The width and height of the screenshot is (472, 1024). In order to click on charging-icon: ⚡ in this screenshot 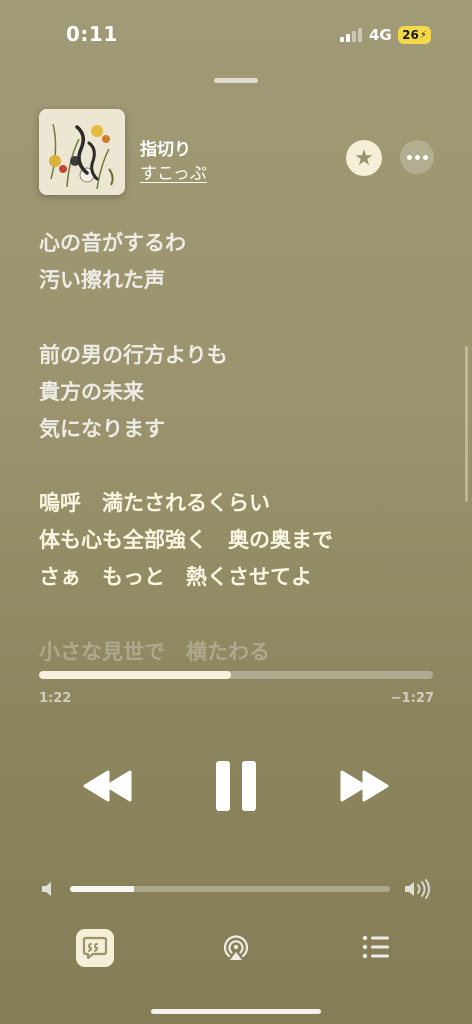, I will do `click(423, 35)`.